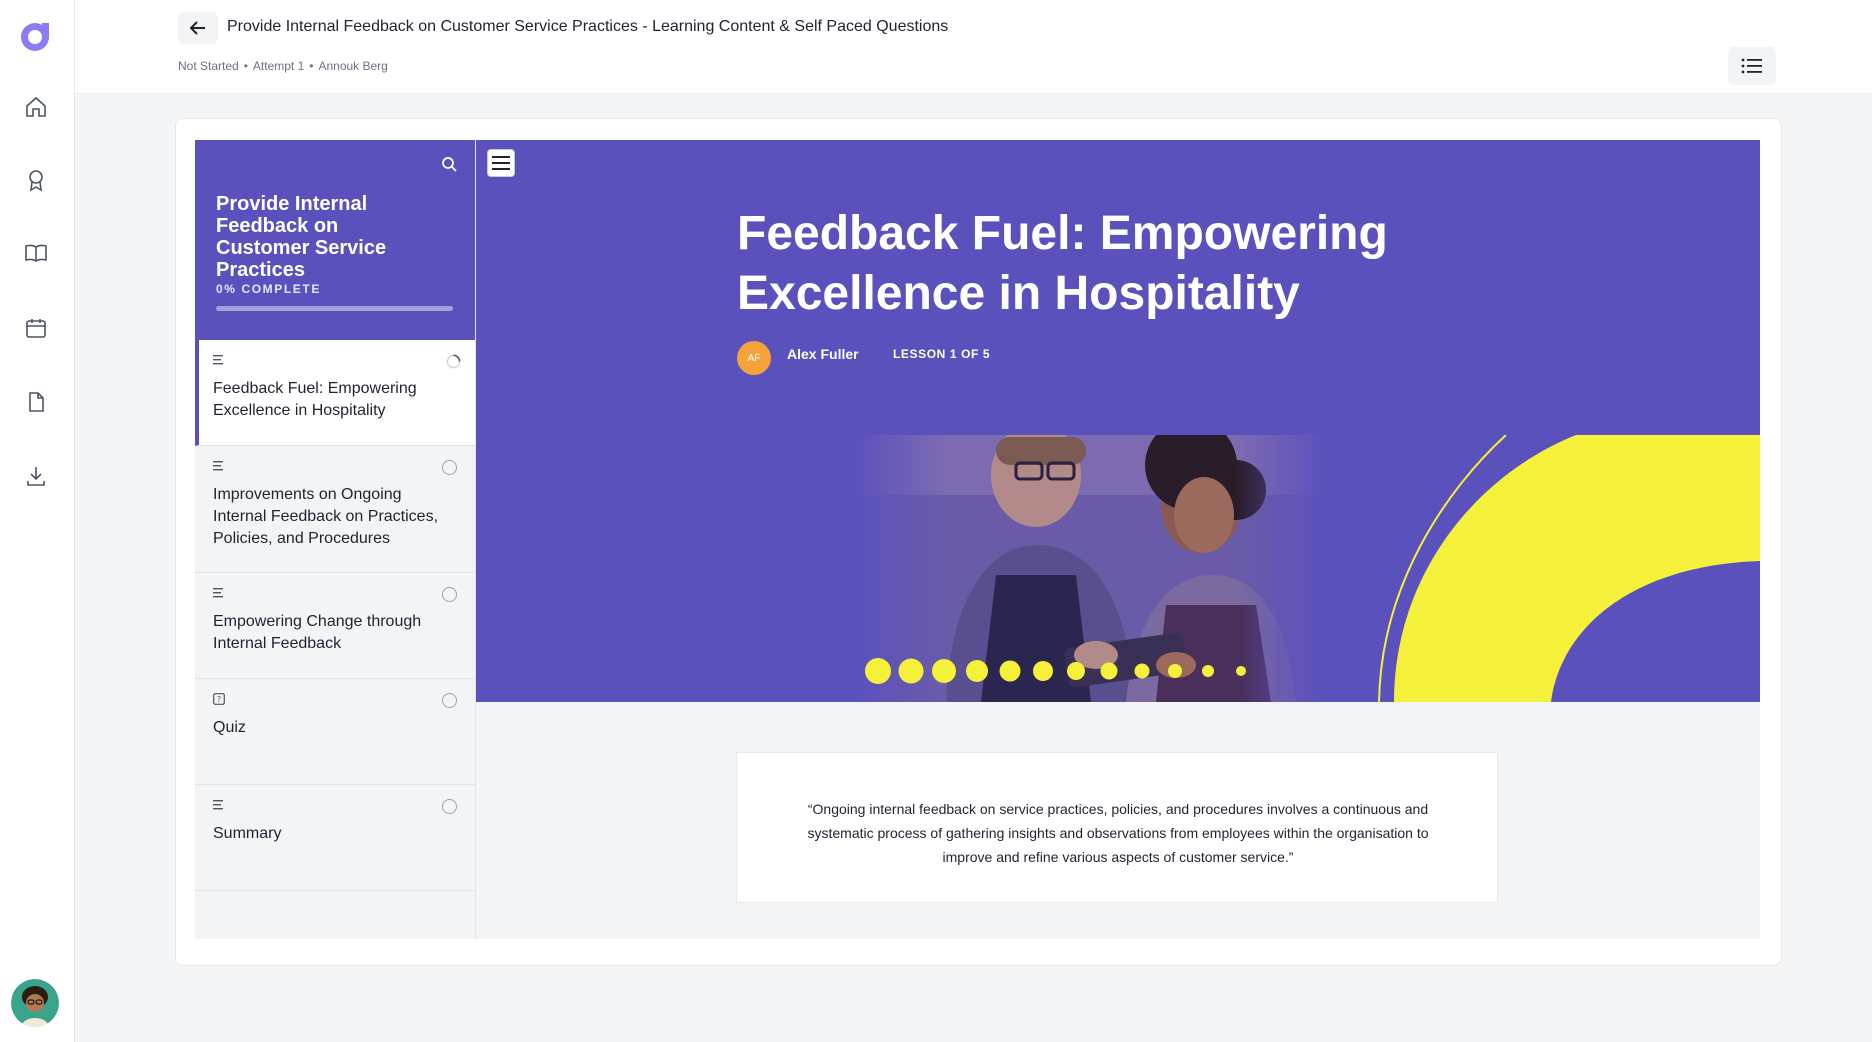 Image resolution: width=1872 pixels, height=1042 pixels. I want to click on home-icon, so click(36, 107).